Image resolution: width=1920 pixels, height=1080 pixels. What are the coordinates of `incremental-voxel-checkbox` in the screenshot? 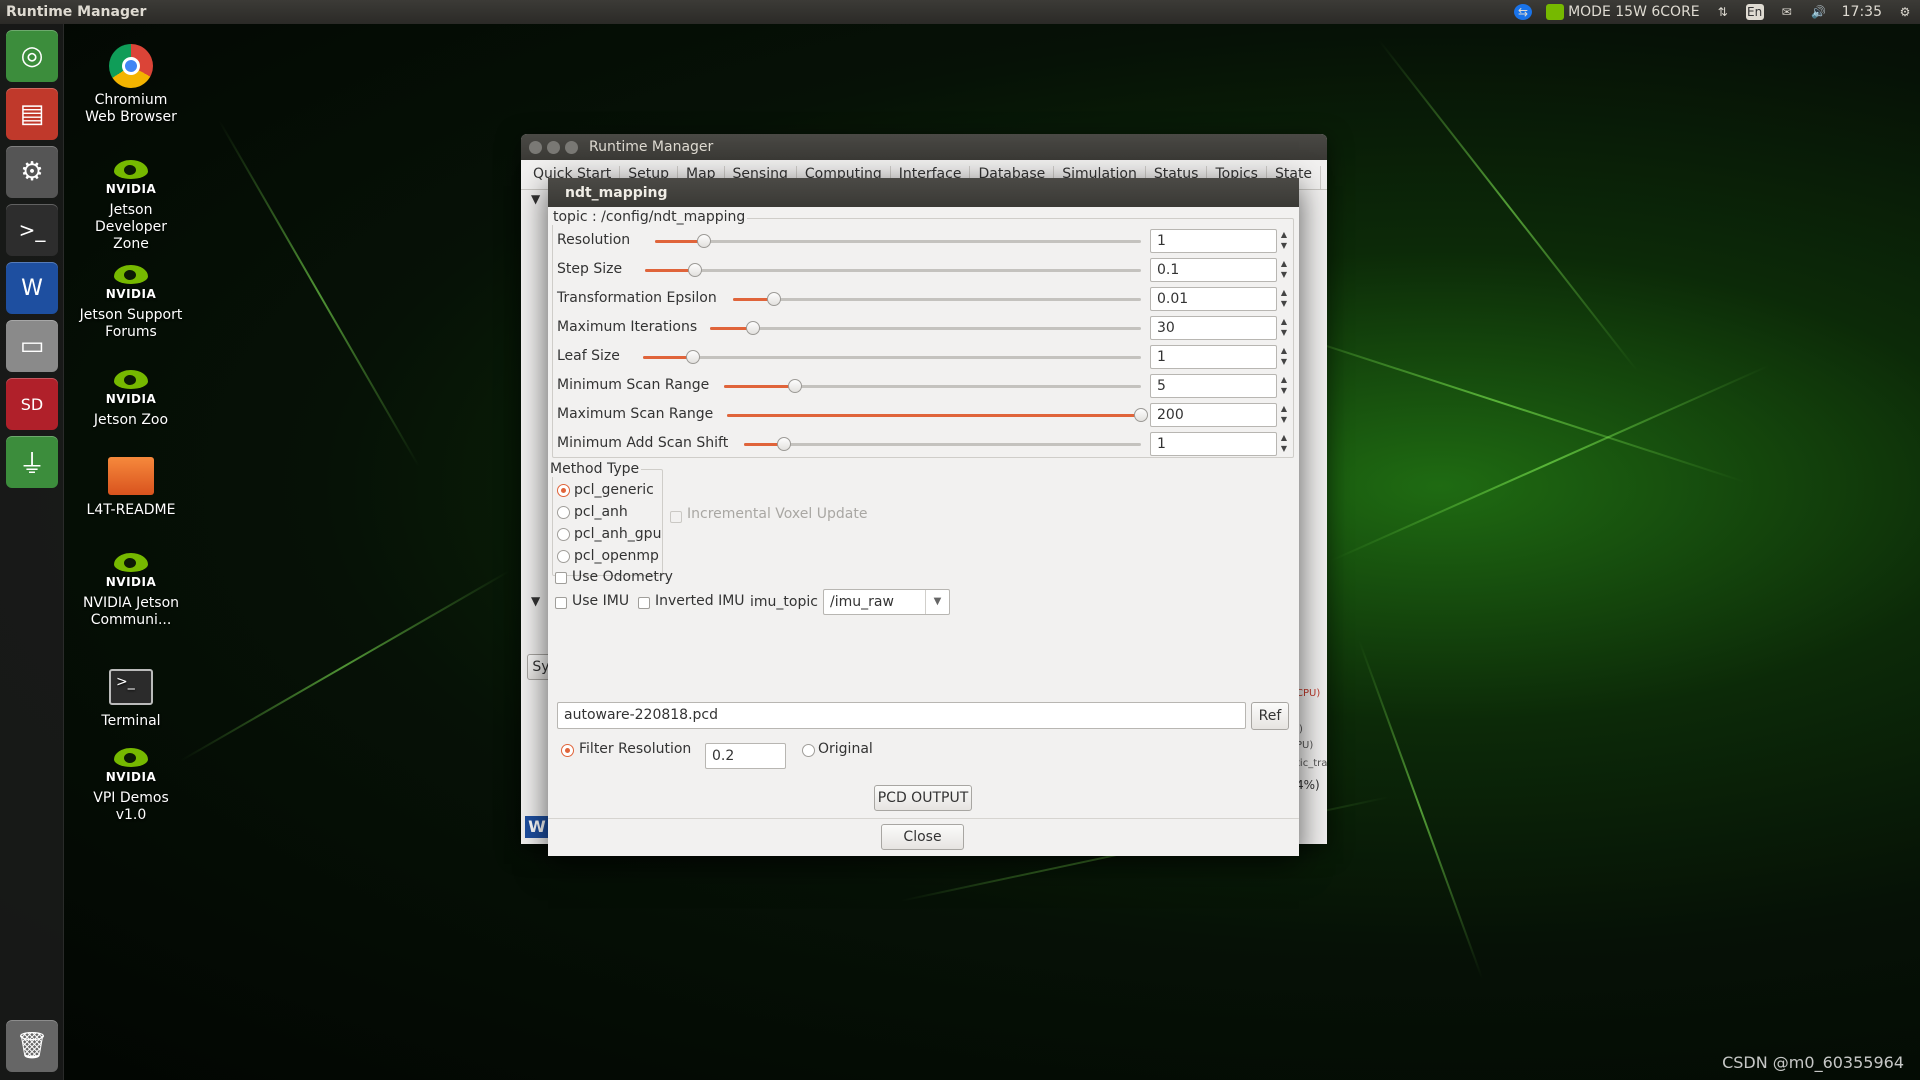 It's located at (676, 517).